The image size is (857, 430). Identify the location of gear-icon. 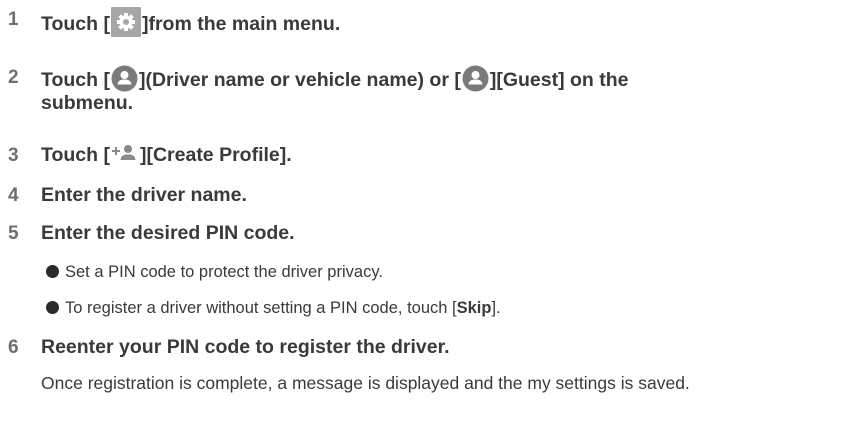
(125, 22).